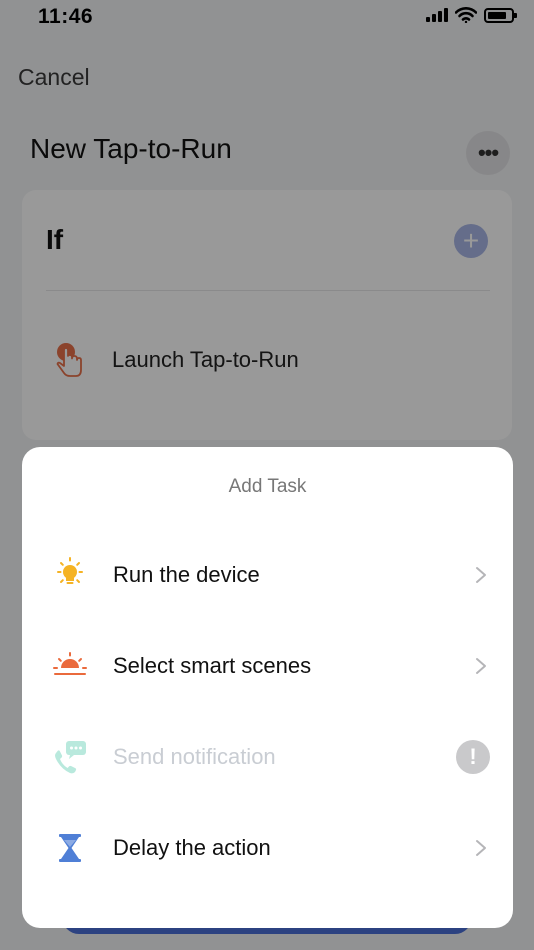 This screenshot has width=534, height=950. Describe the element at coordinates (267, 575) in the screenshot. I see `task-item-run-device: Run the device` at that location.